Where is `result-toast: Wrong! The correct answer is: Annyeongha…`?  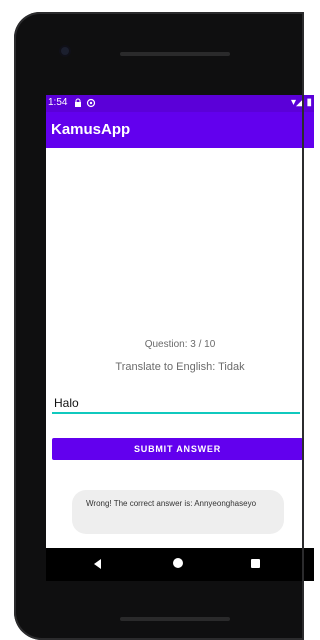
result-toast: Wrong! The correct answer is: Annyeongha… is located at coordinates (178, 512).